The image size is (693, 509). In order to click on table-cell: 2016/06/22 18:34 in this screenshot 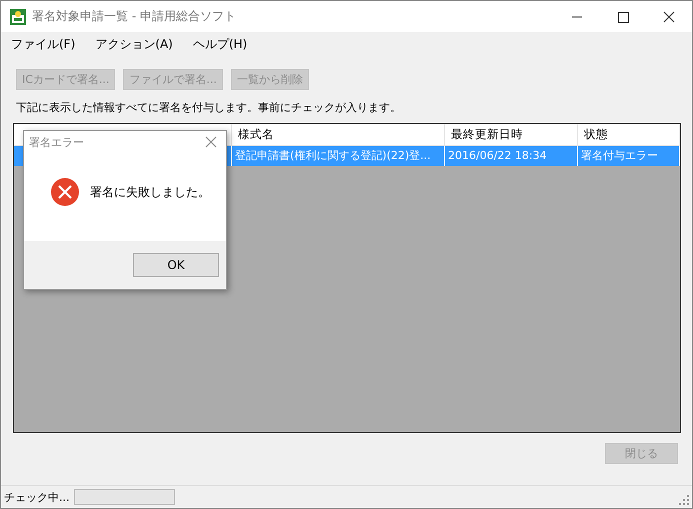, I will do `click(511, 156)`.